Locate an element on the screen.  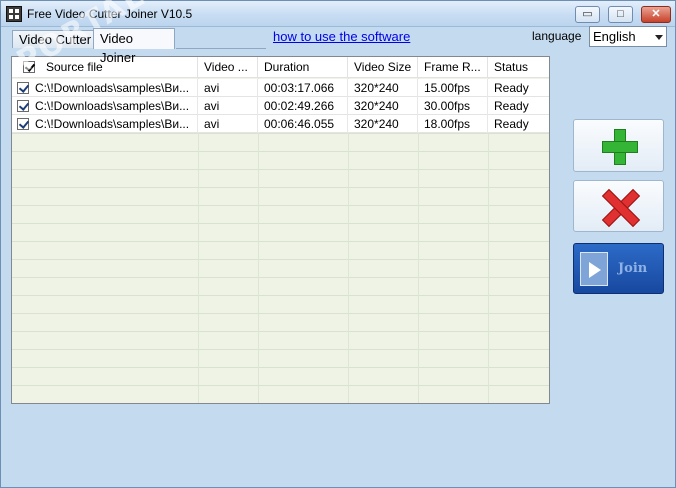
plus-icon is located at coordinates (620, 147).